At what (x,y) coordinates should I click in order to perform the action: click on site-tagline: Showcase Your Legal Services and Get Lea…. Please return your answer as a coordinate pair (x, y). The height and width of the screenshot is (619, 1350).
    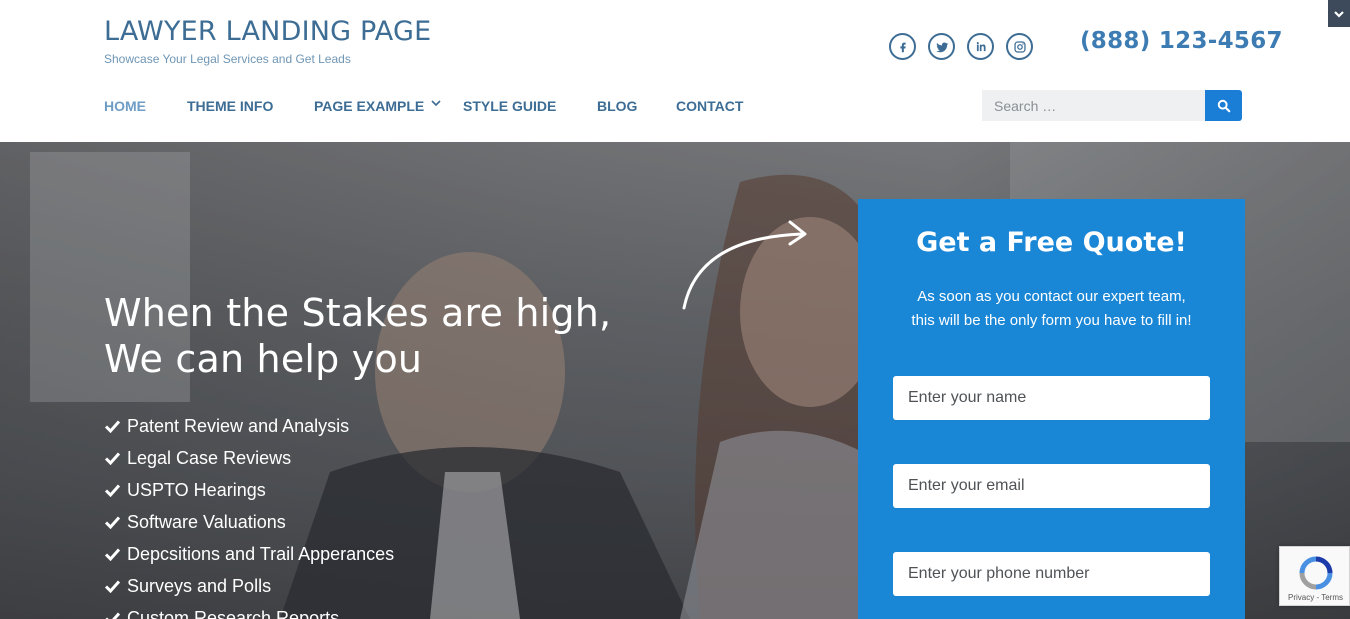
    Looking at the image, I should click on (227, 59).